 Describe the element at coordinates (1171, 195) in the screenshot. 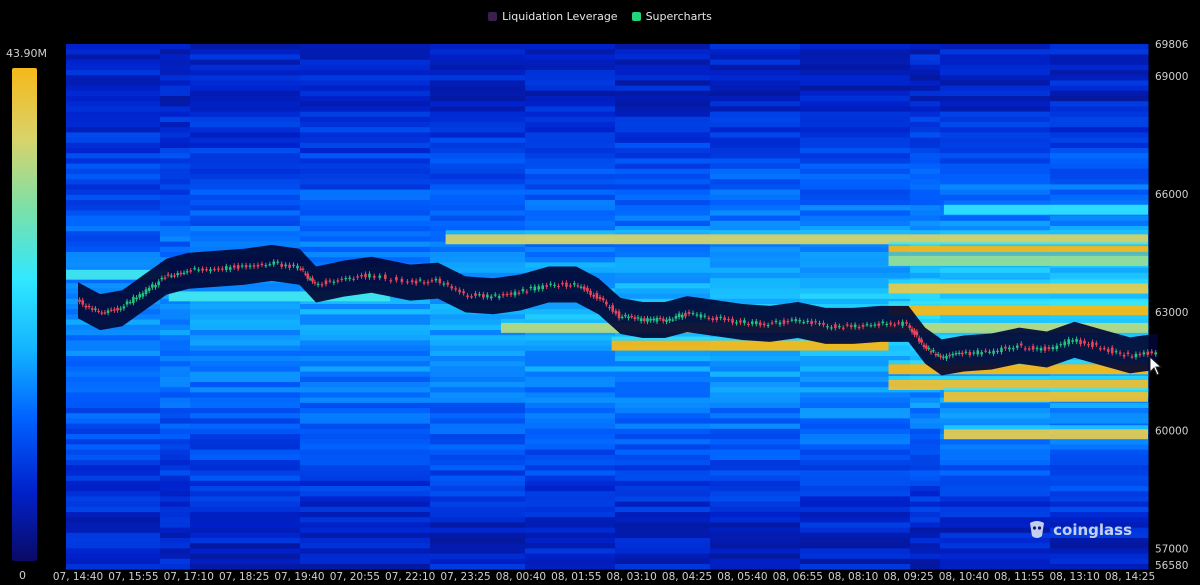

I see `y-tick-label: 66000` at that location.